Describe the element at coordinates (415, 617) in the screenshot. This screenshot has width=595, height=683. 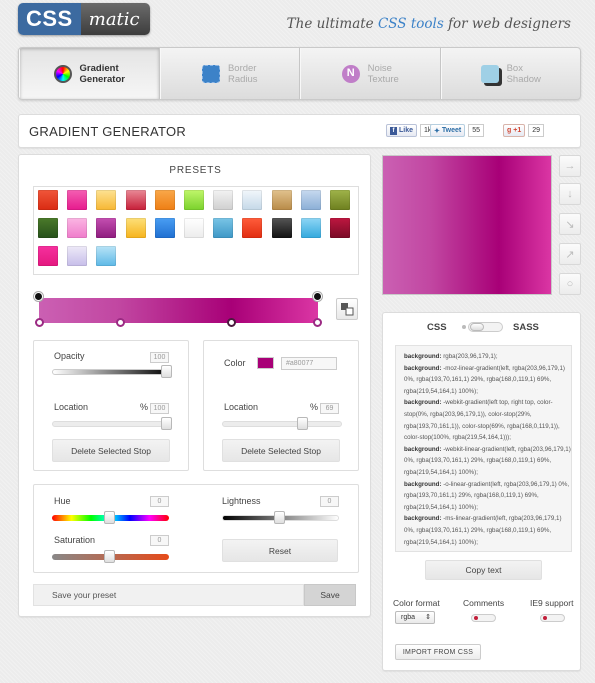
I see `color-format-select: rgba ⇕` at that location.